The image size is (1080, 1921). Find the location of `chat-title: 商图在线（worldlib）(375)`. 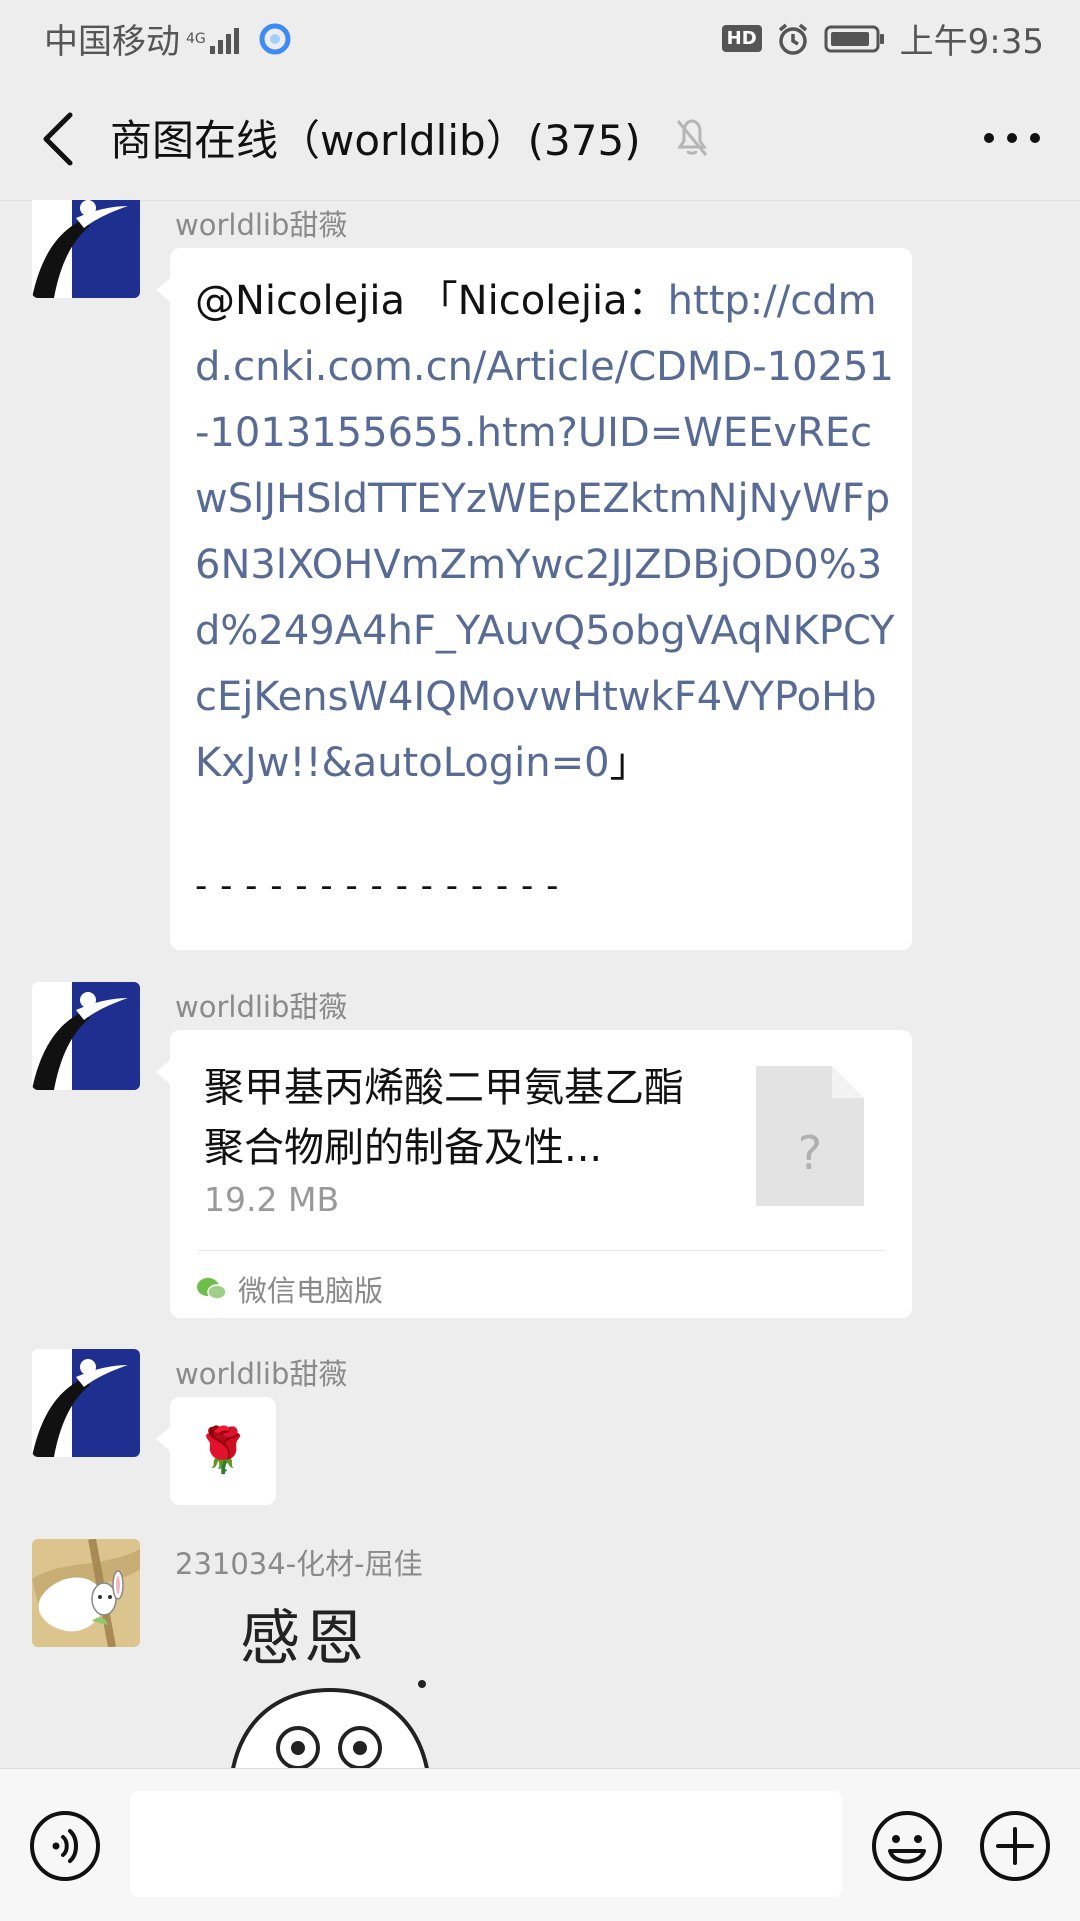

chat-title: 商图在线（worldlib）(375) is located at coordinates (375, 140).